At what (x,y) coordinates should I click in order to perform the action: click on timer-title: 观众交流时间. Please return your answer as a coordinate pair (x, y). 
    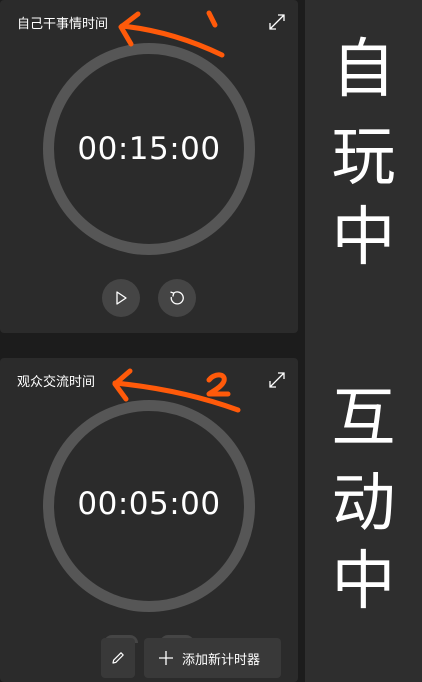
    Looking at the image, I should click on (56, 382).